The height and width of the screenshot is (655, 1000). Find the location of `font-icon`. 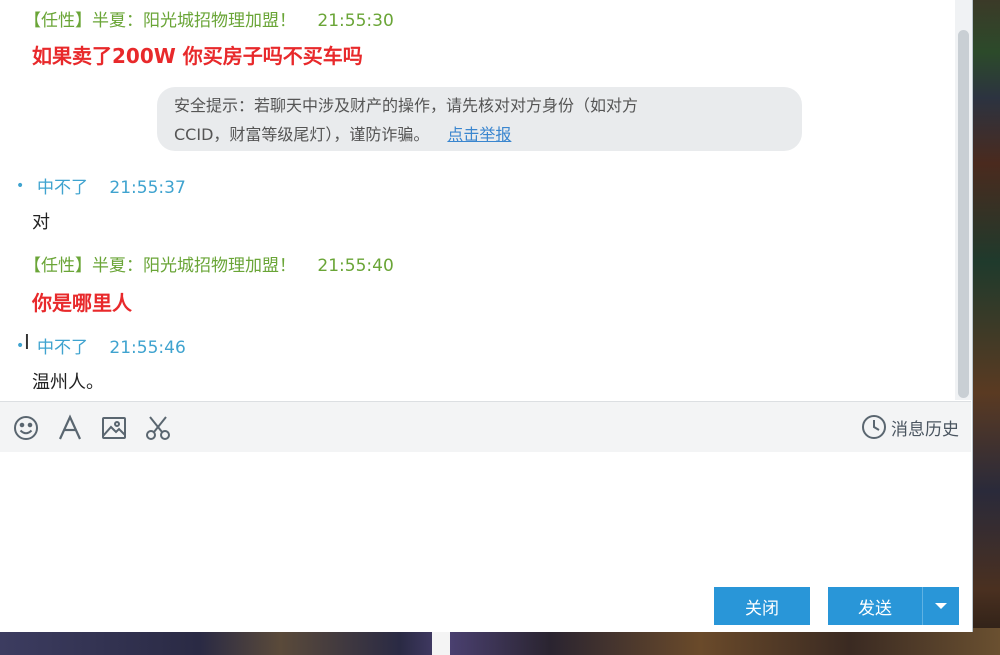

font-icon is located at coordinates (70, 428).